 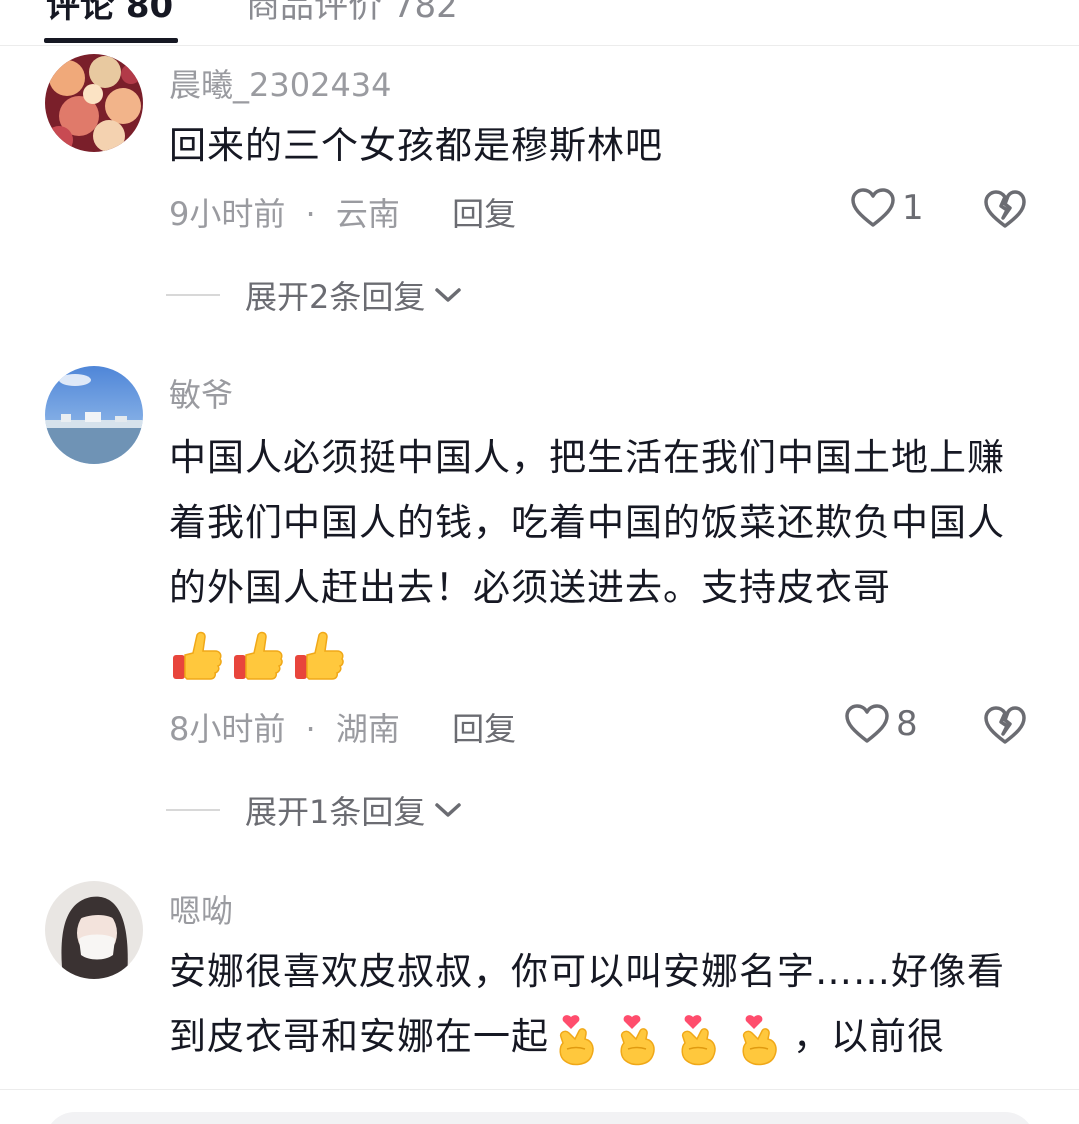 I want to click on like-button: 1, so click(x=887, y=208).